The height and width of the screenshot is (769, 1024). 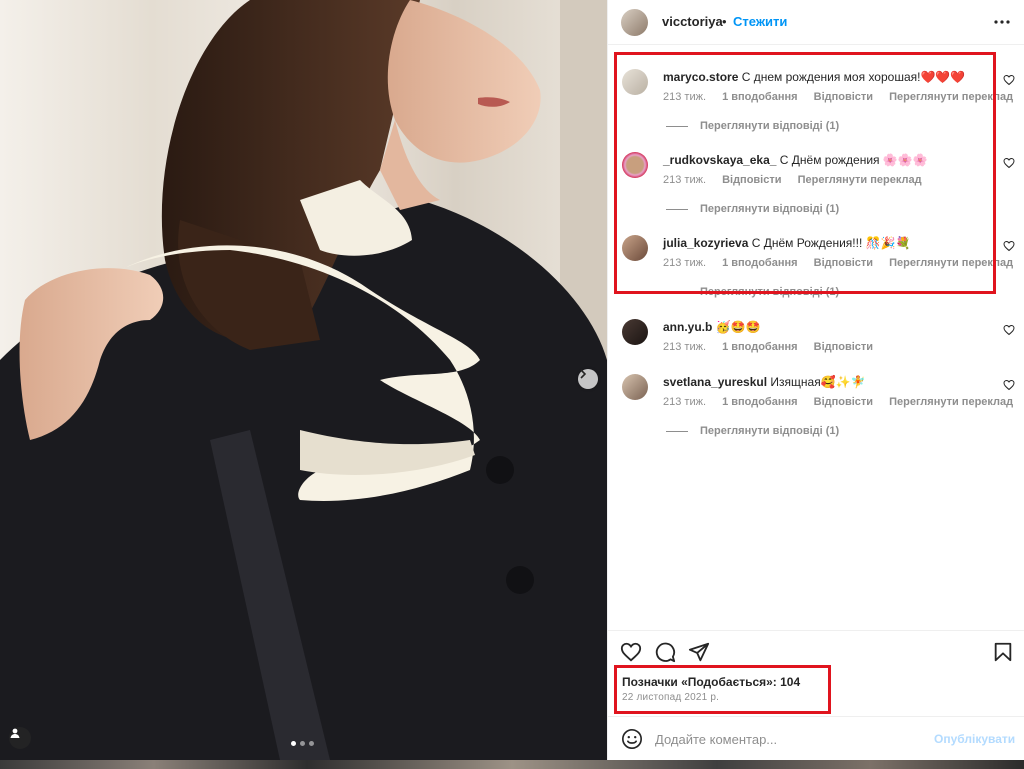 I want to click on more-horizontal-icon, so click(x=1002, y=22).